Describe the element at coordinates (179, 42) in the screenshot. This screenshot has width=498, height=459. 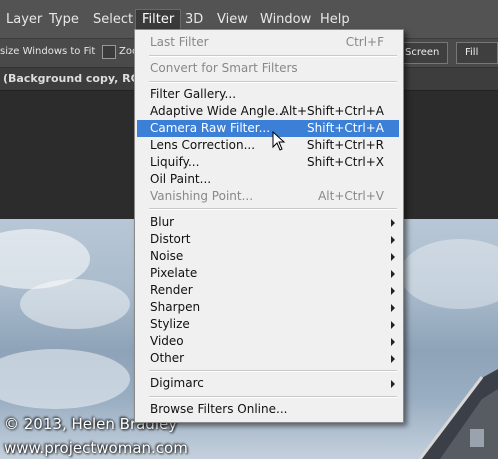
I see `menu-item-label: Last Filter` at that location.